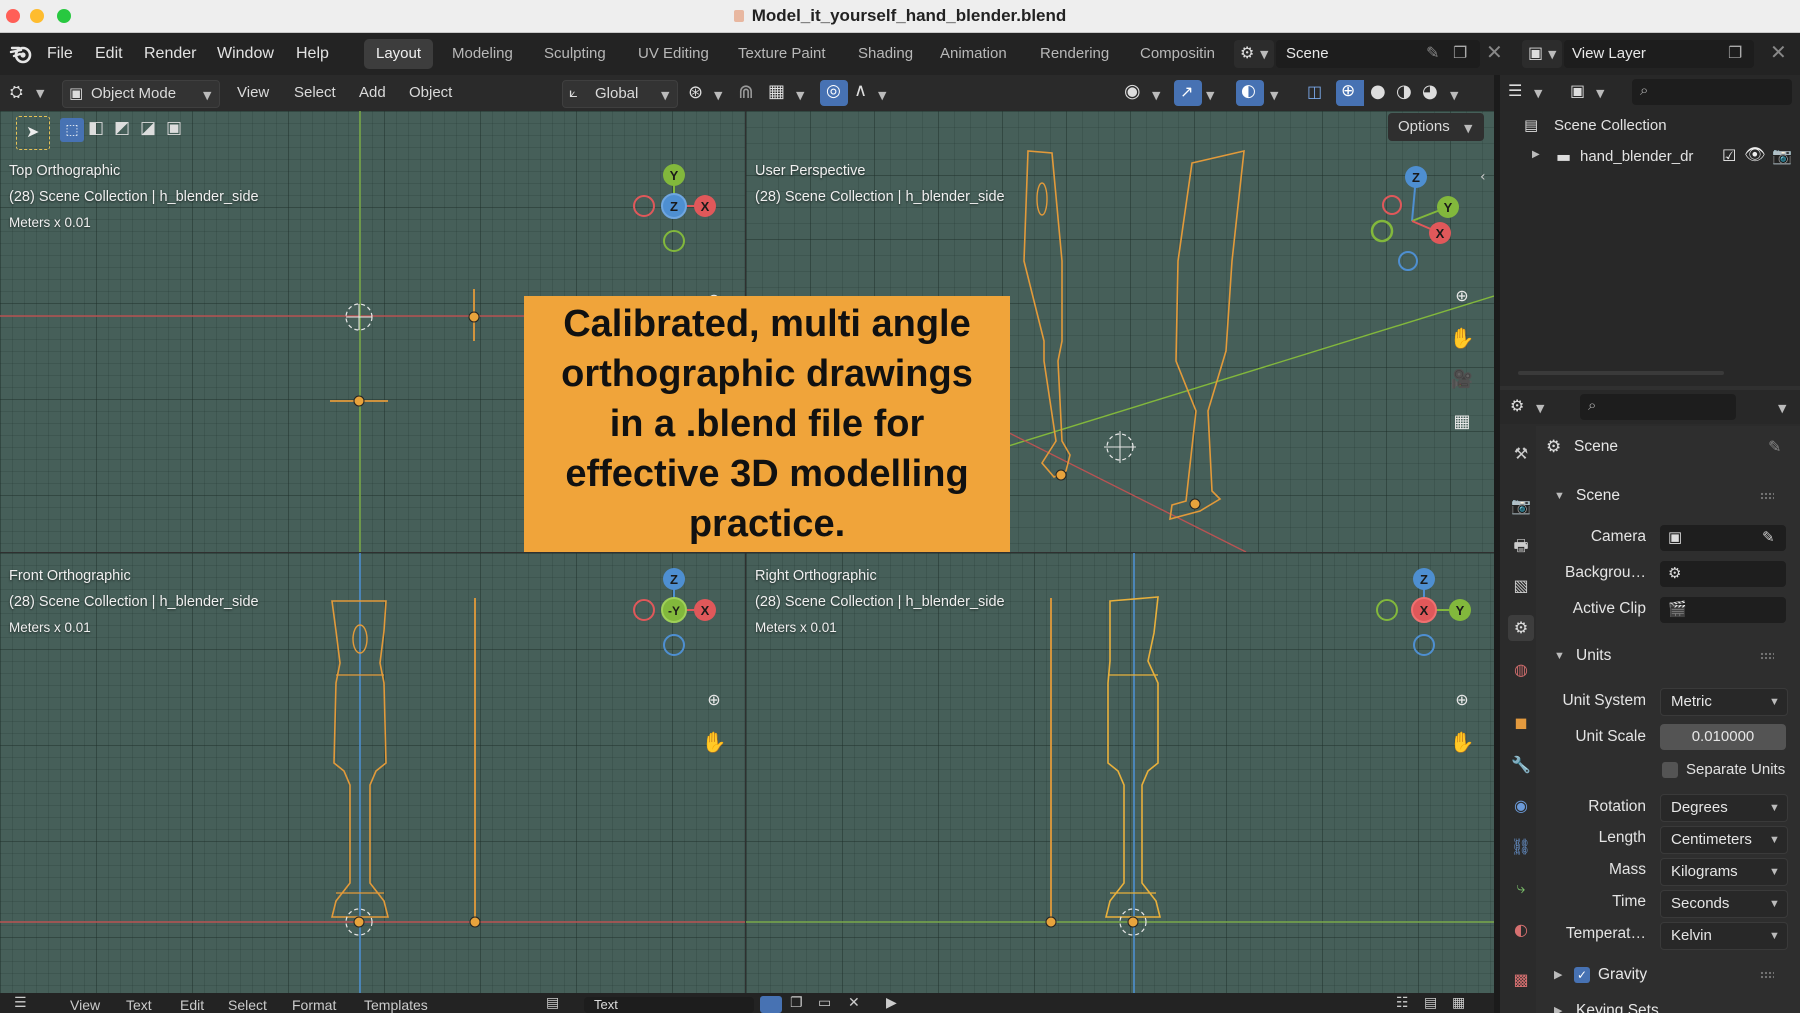  What do you see at coordinates (170, 54) in the screenshot?
I see `menu-render: Render` at bounding box center [170, 54].